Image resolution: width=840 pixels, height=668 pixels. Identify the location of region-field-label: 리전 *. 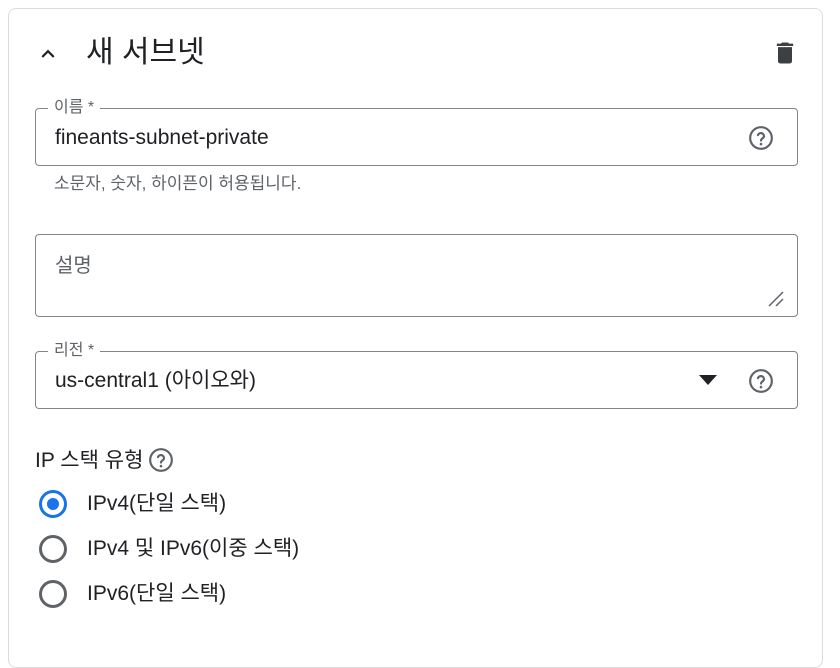
(74, 351).